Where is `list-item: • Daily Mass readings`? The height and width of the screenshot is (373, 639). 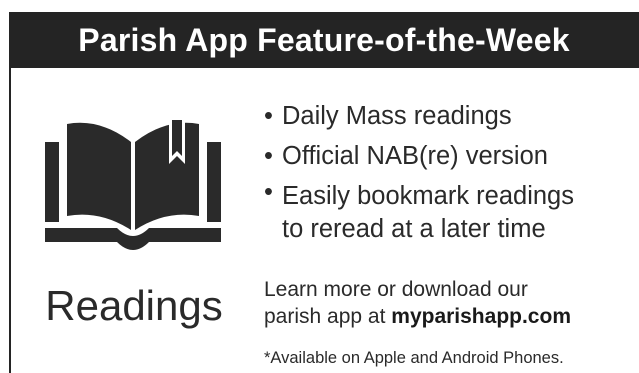 list-item: • Daily Mass readings is located at coordinates (449, 116).